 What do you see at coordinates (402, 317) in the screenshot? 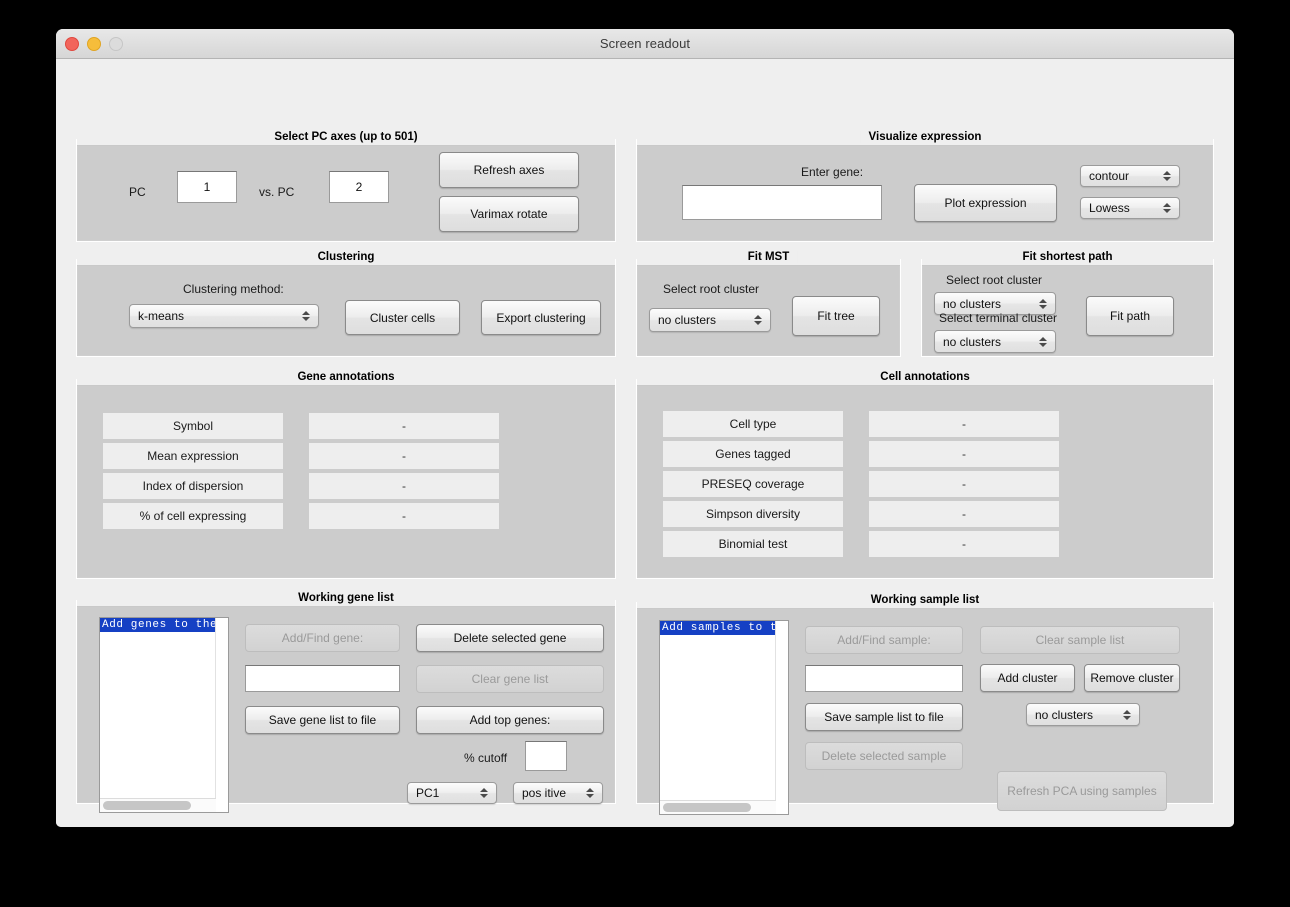
I see `cluster-cells-button: Cluster cells` at bounding box center [402, 317].